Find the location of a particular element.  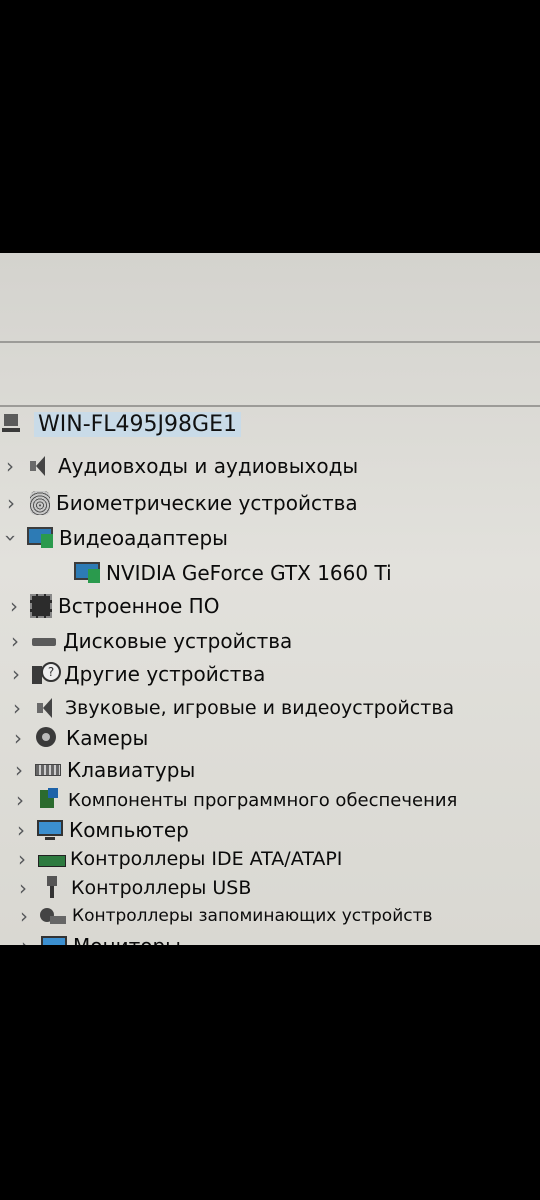

tree-item-firmware: › Встроенное ПО is located at coordinates (112, 606).